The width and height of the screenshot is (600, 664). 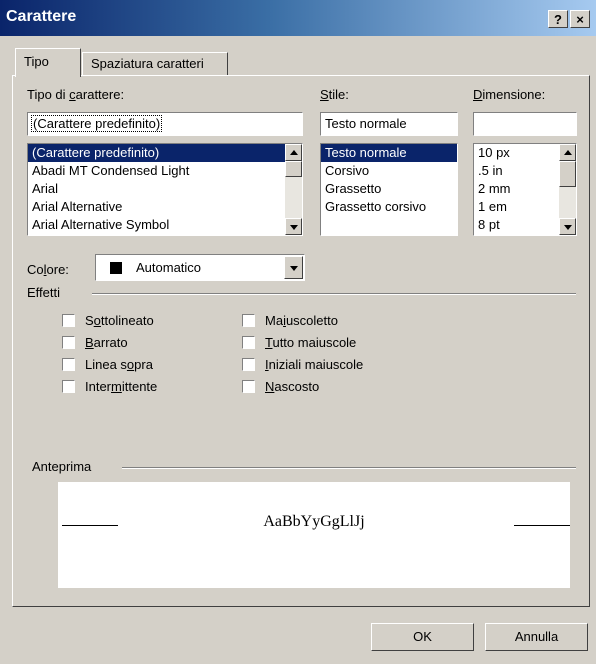 I want to click on tab-tipo-label: Tipo, so click(x=36, y=61).